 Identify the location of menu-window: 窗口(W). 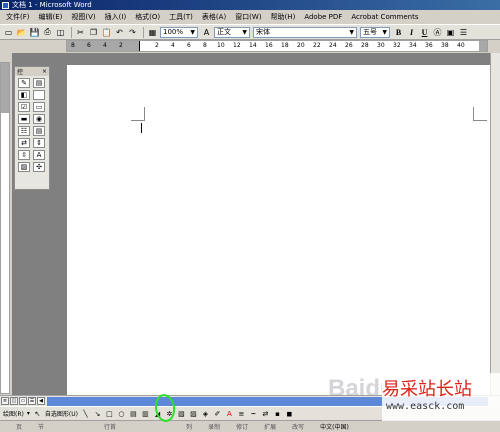
(248, 17).